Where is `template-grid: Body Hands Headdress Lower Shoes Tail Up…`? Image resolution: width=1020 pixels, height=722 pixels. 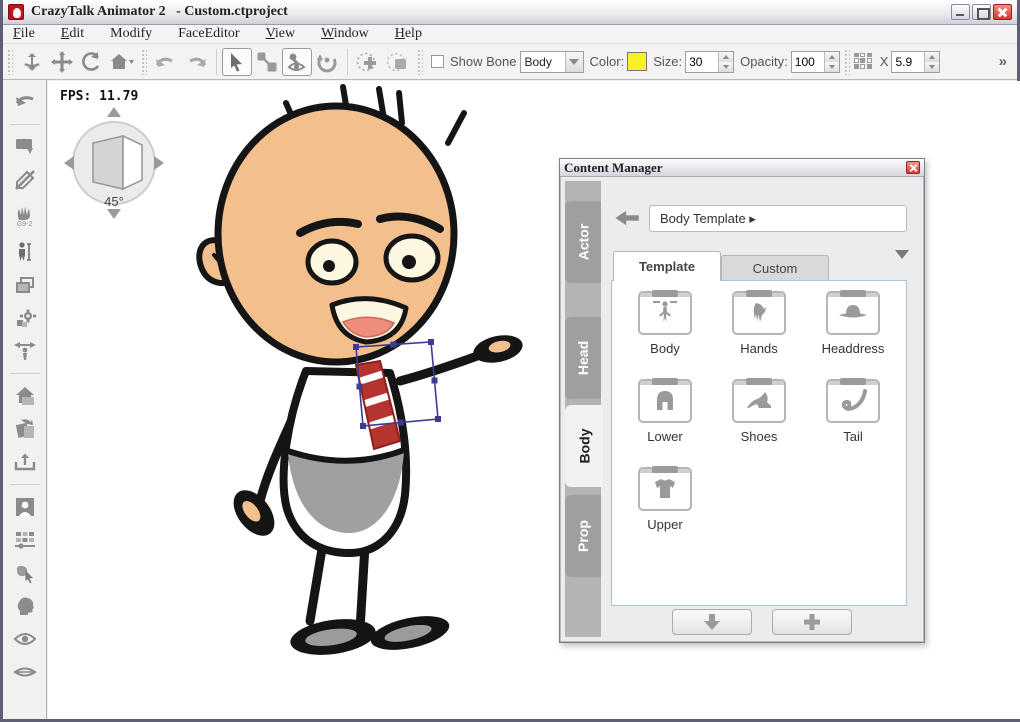
template-grid: Body Hands Headdress Lower Shoes Tail Up… is located at coordinates (759, 443).